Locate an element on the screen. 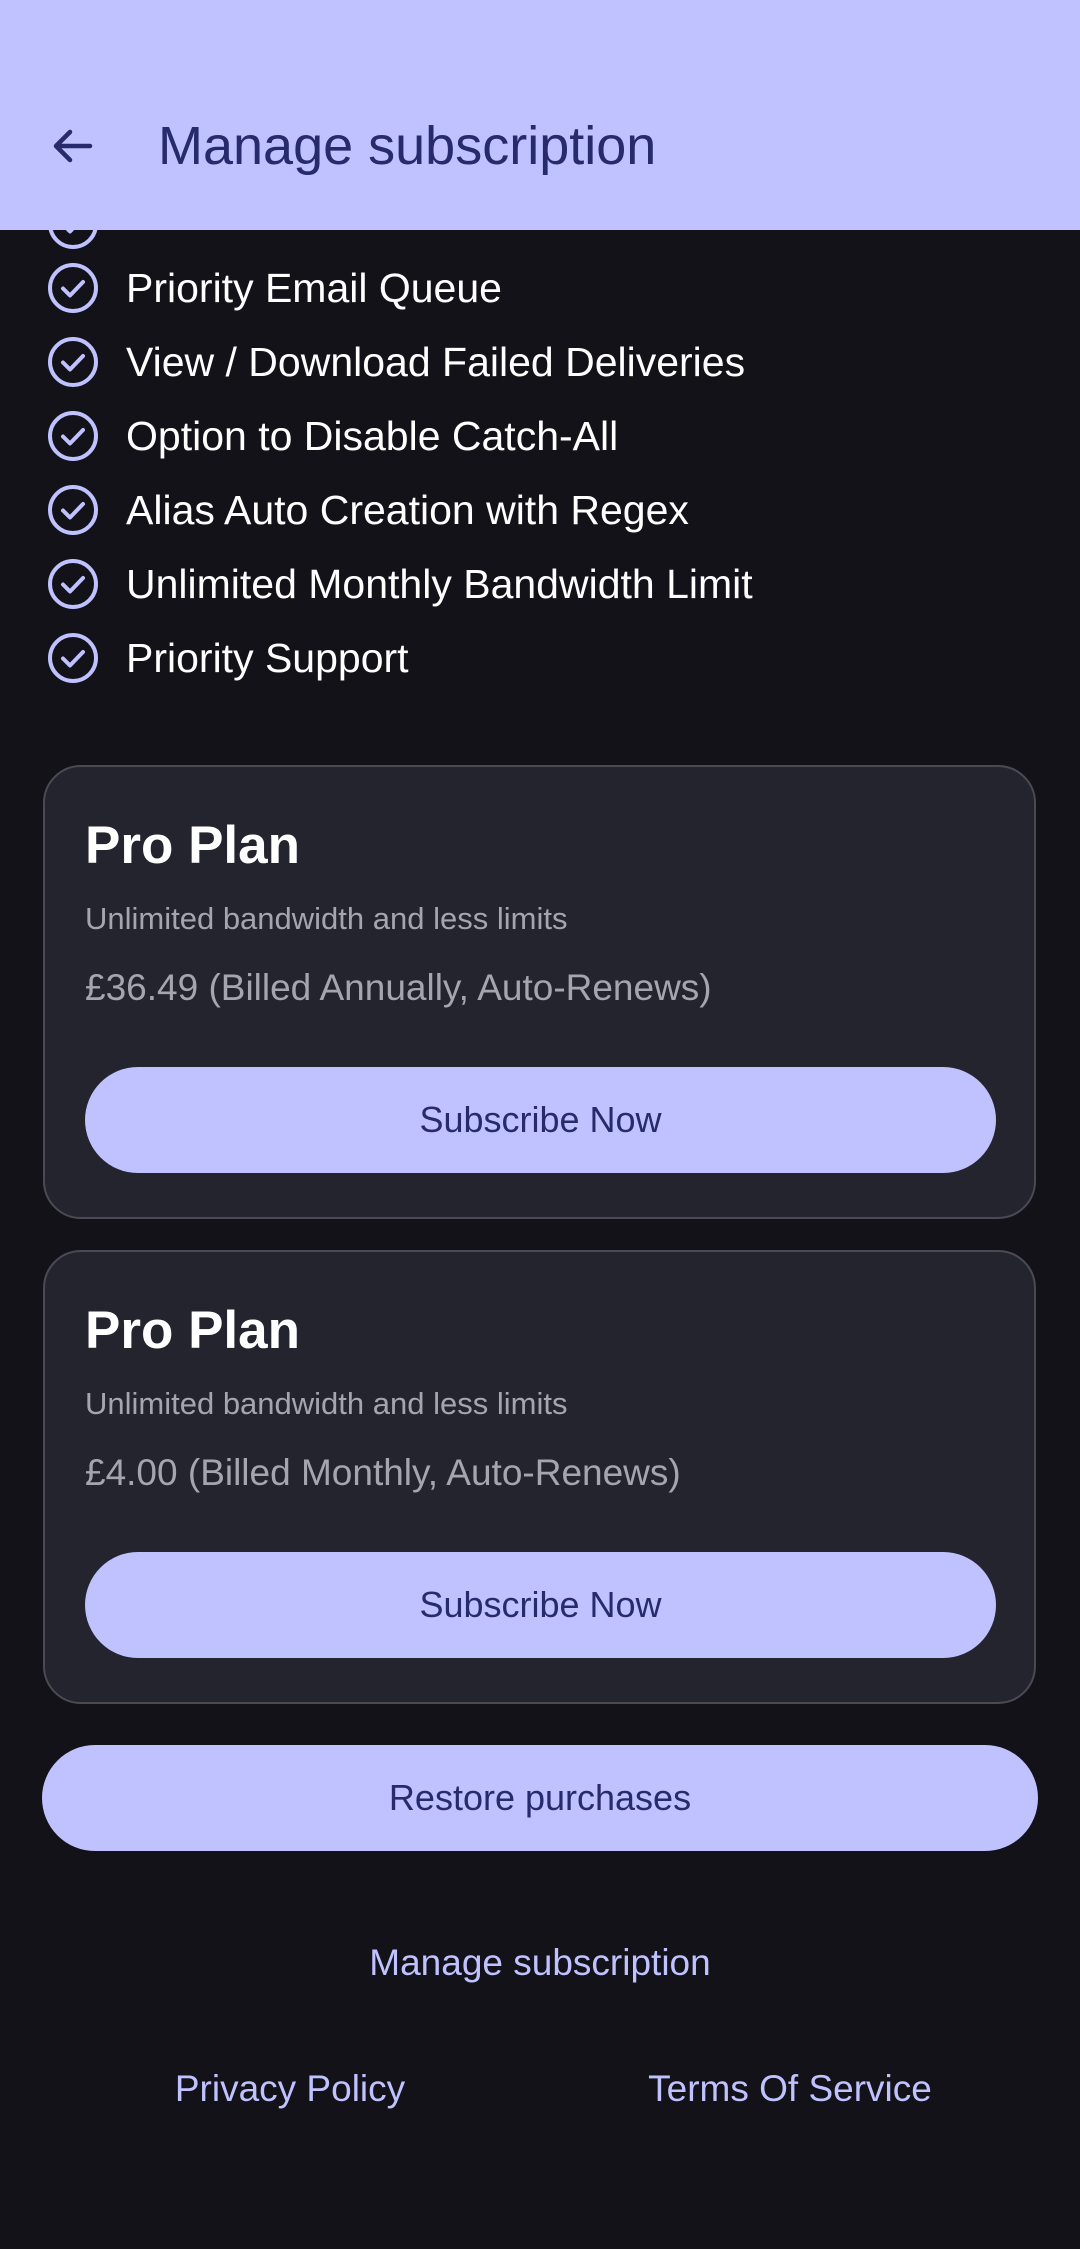 This screenshot has height=2249, width=1080. manage-subscription-label: Manage subscription is located at coordinates (540, 1962).